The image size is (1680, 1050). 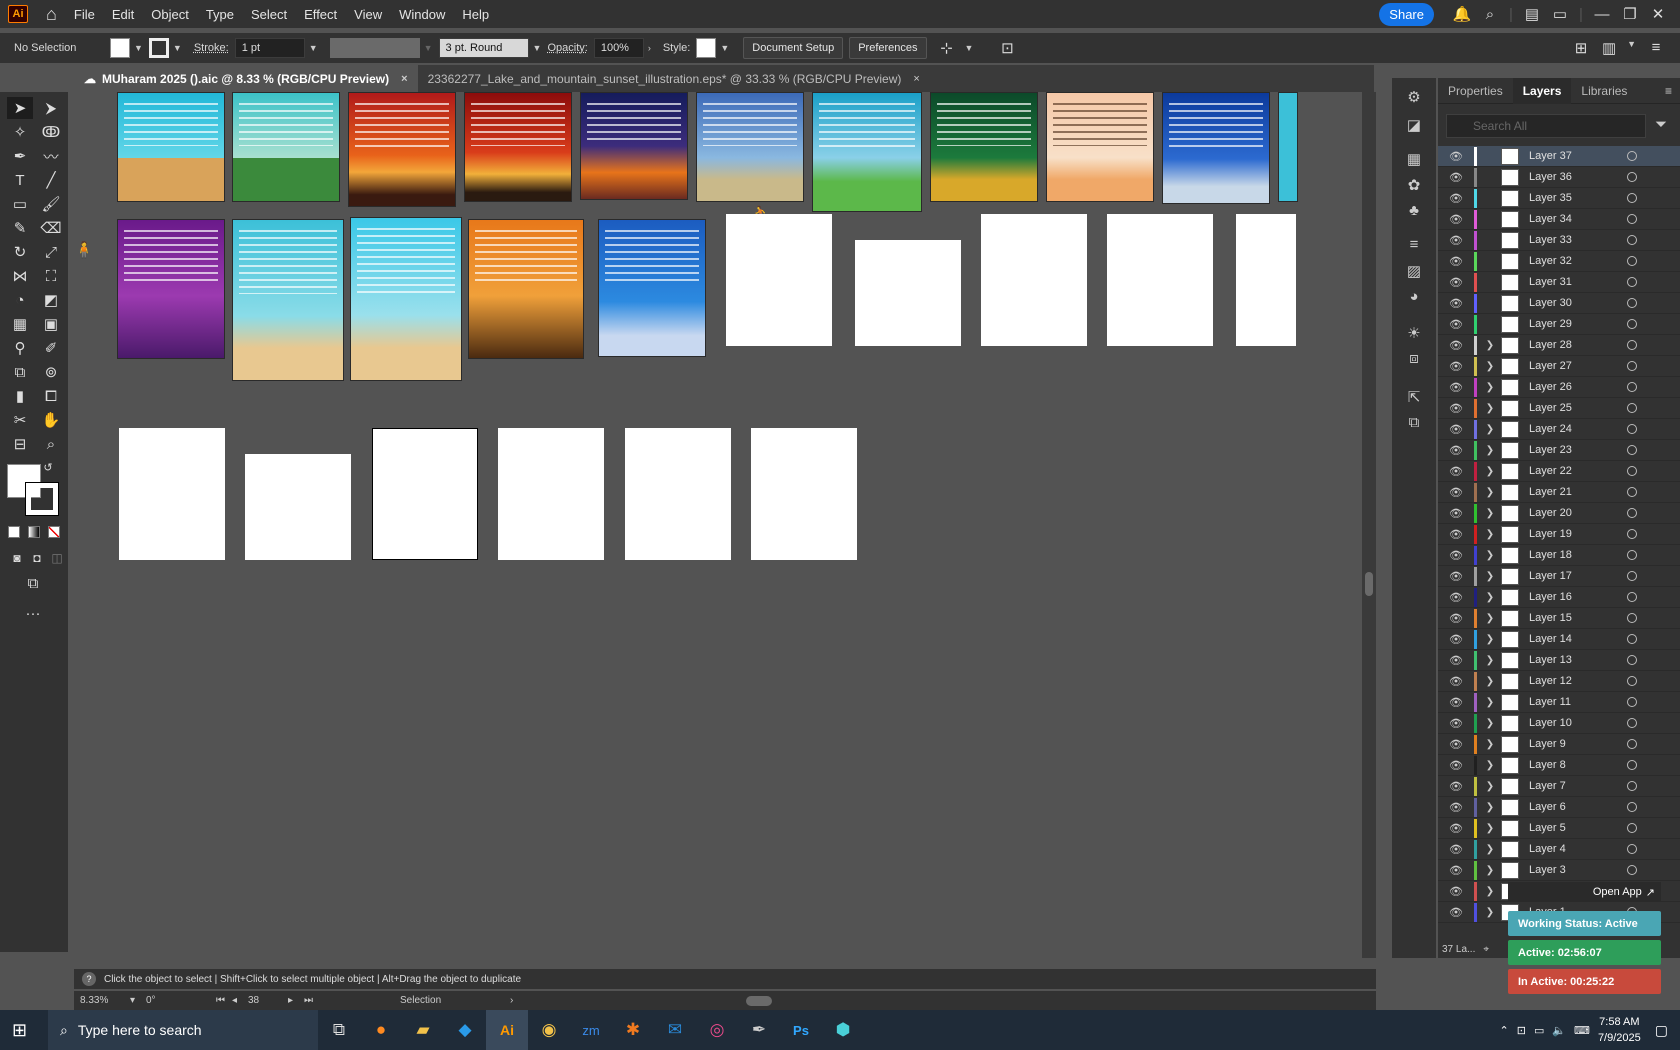 I want to click on layer-name: Layer 14, so click(x=1574, y=639).